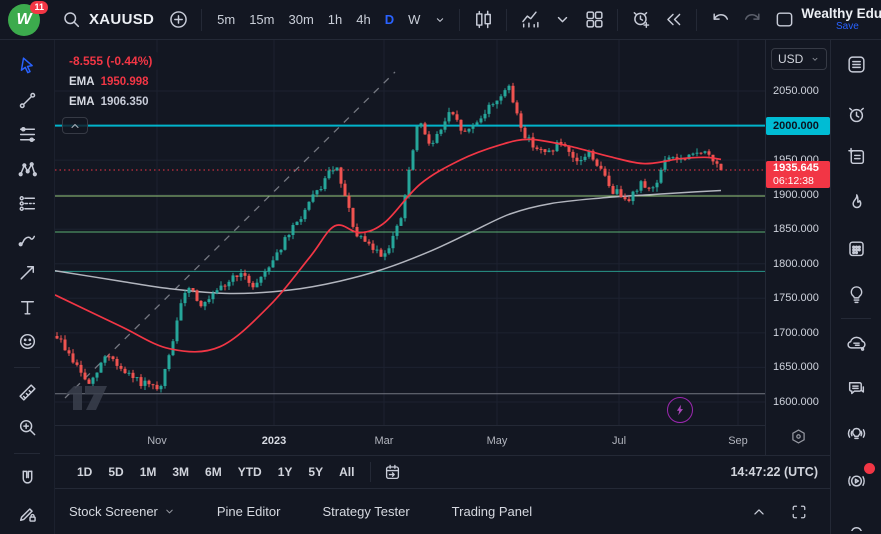 The width and height of the screenshot is (881, 534). I want to click on goto-date-button, so click(392, 472).